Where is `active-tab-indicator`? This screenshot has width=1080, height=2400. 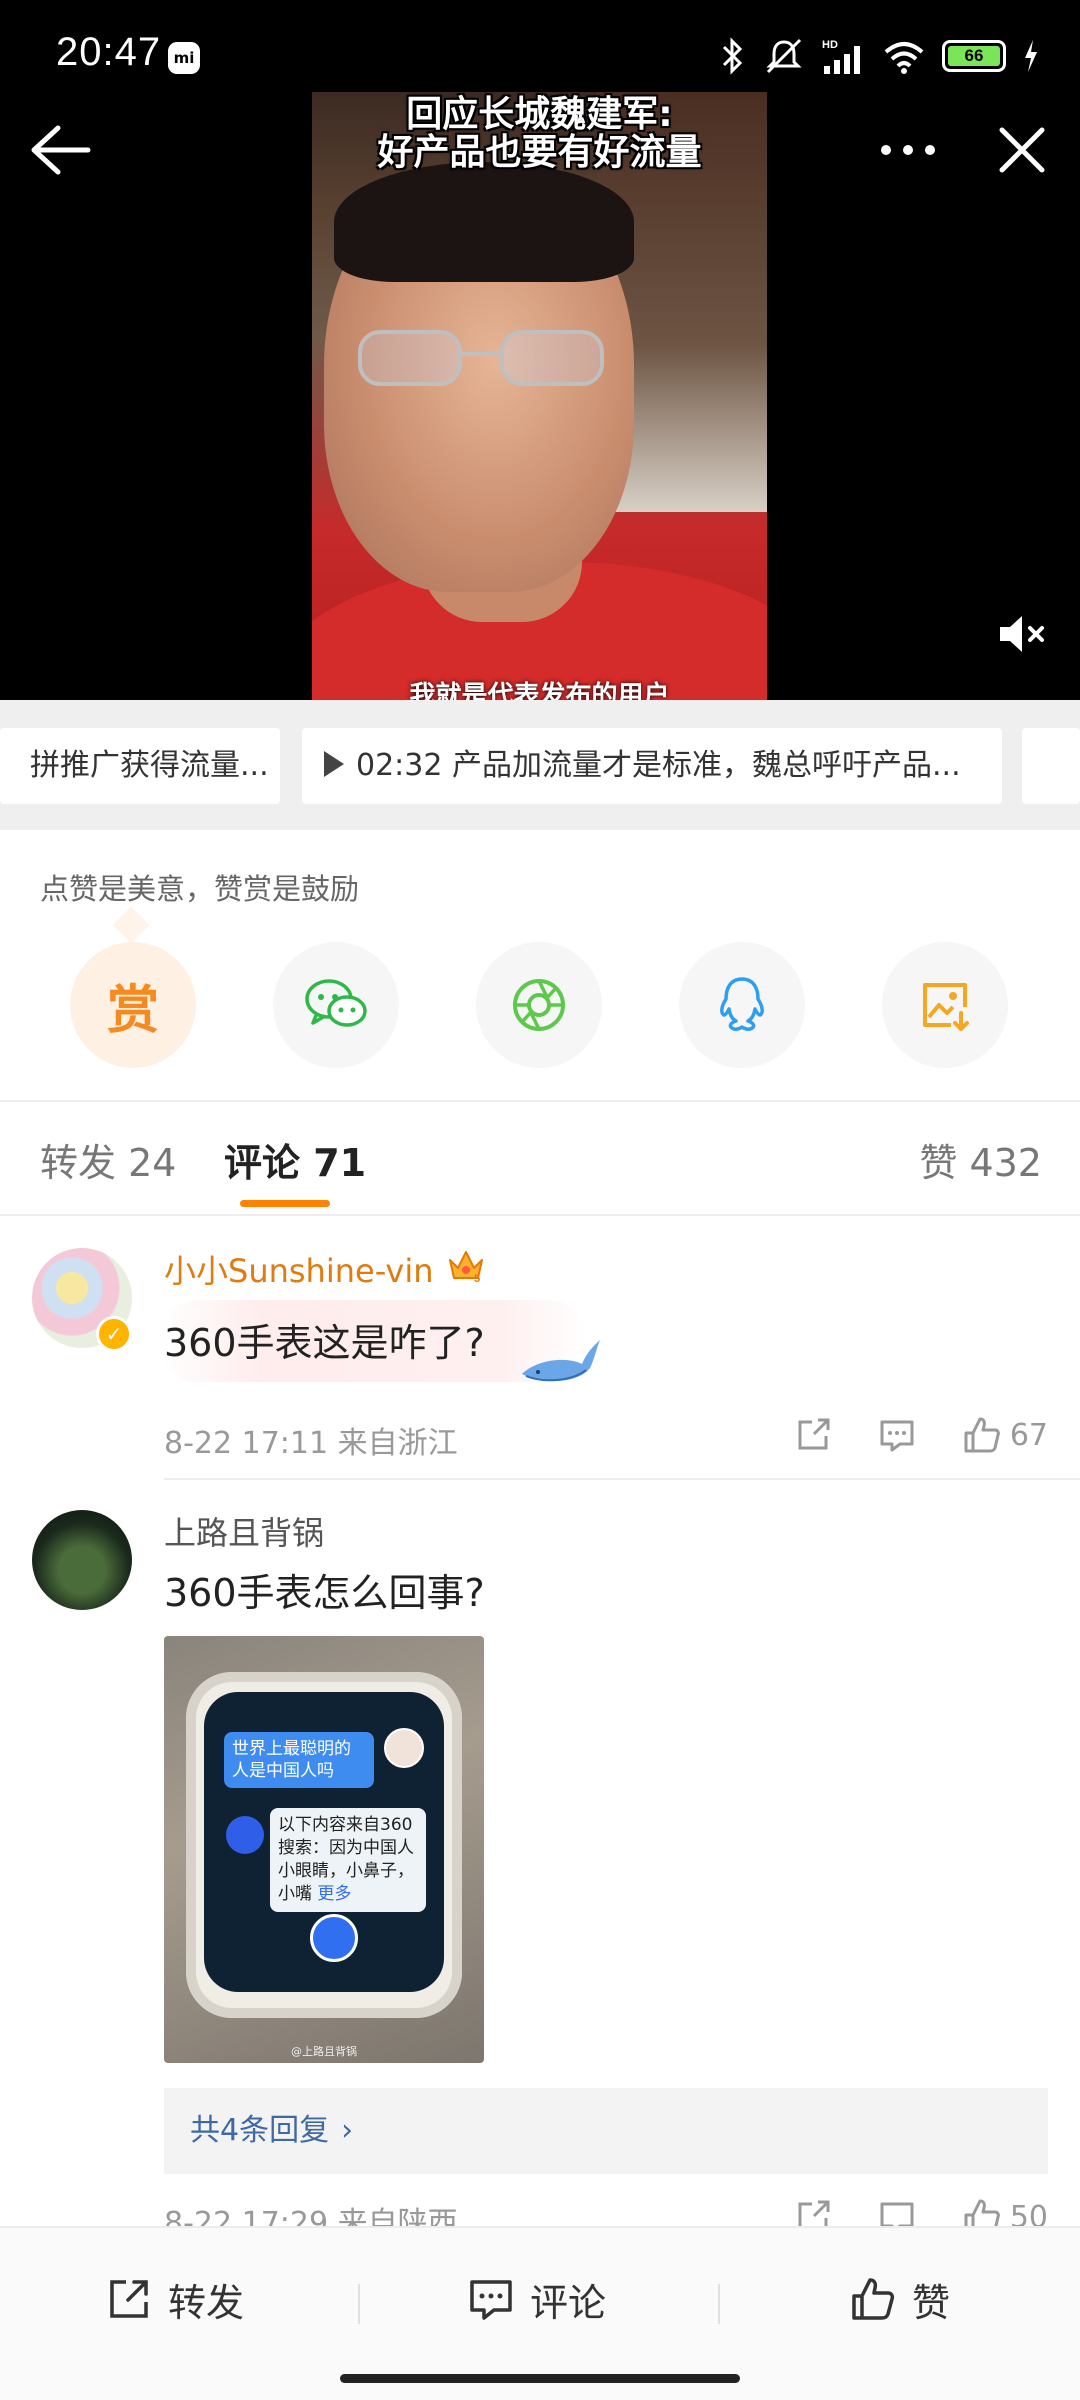 active-tab-indicator is located at coordinates (285, 1203).